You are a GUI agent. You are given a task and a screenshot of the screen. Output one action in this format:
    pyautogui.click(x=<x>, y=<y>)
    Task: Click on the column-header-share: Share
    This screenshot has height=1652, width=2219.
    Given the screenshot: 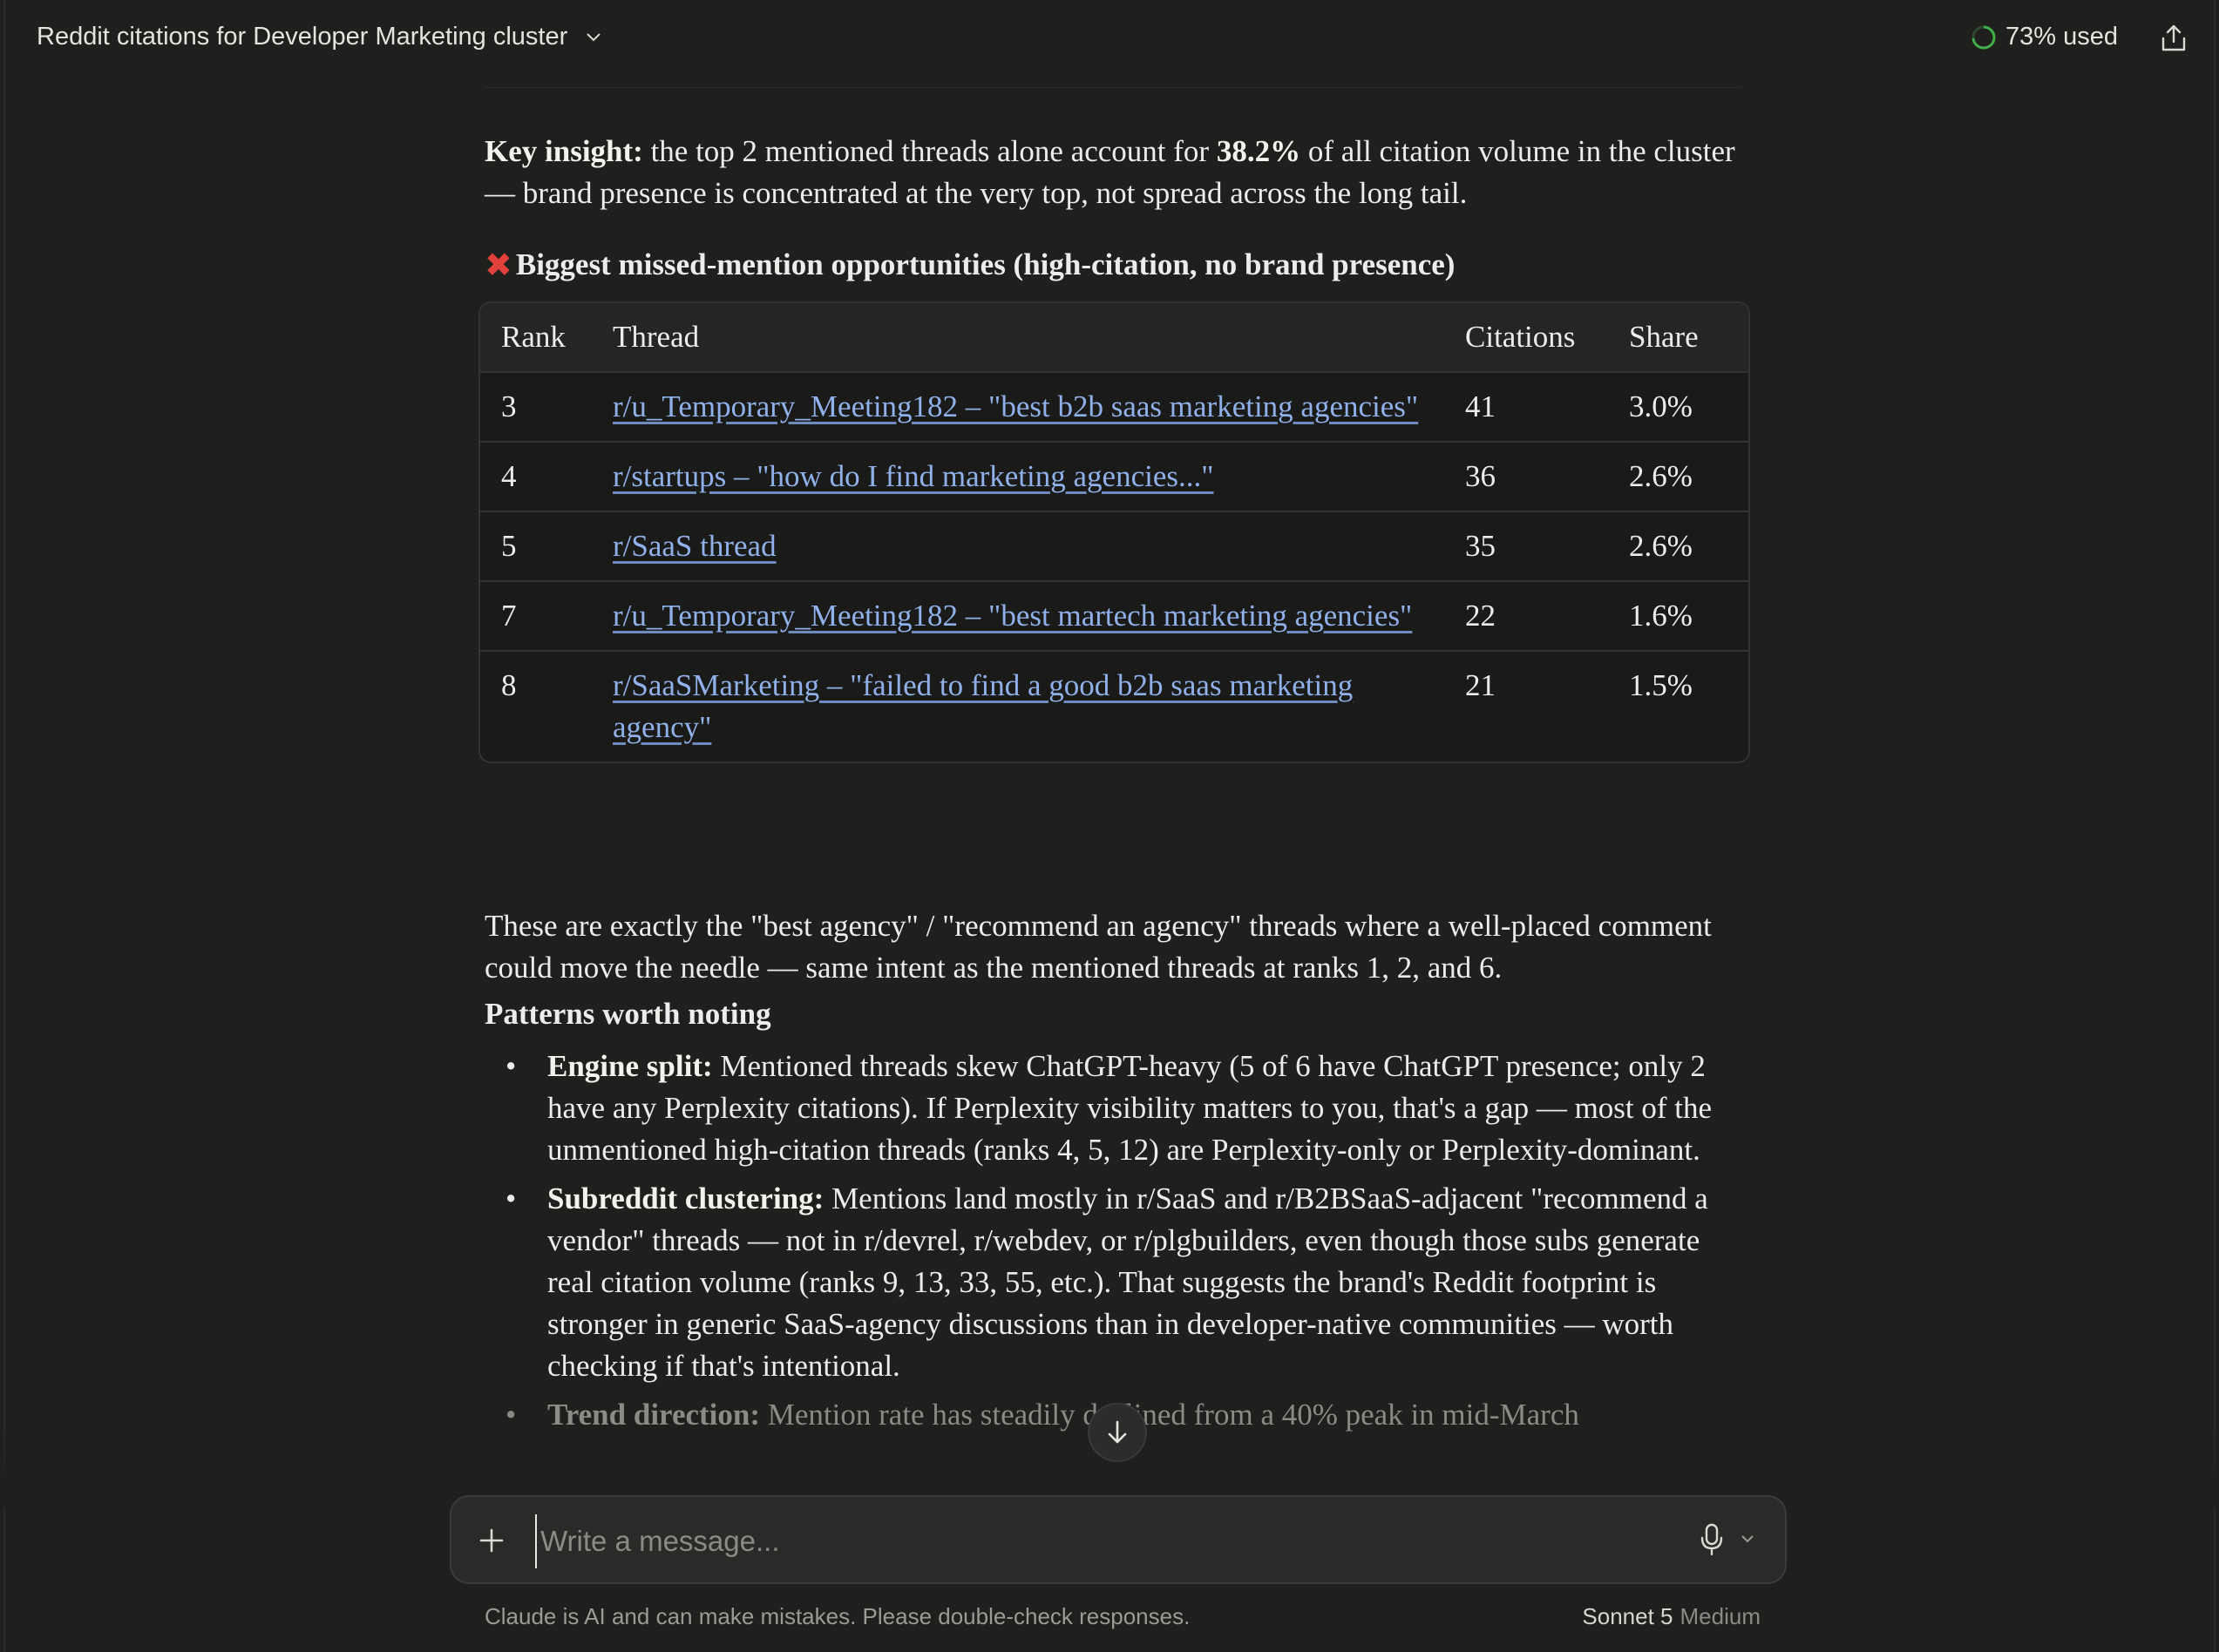 What is the action you would take?
    pyautogui.click(x=1678, y=337)
    